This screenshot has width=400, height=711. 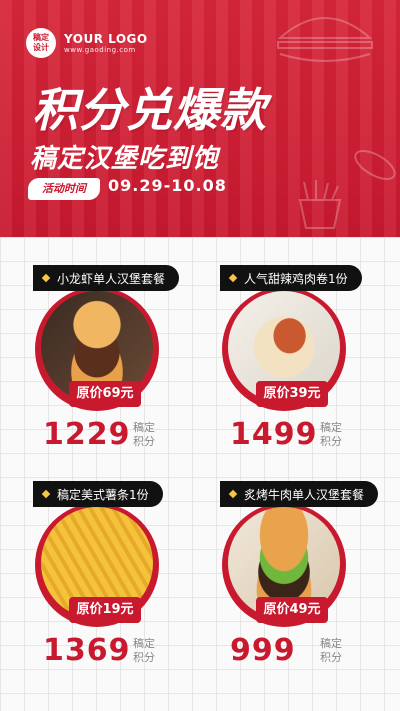 I want to click on brand-logo: 稿定 设计 YOUR LOGO www.gaoding.com, so click(x=87, y=43).